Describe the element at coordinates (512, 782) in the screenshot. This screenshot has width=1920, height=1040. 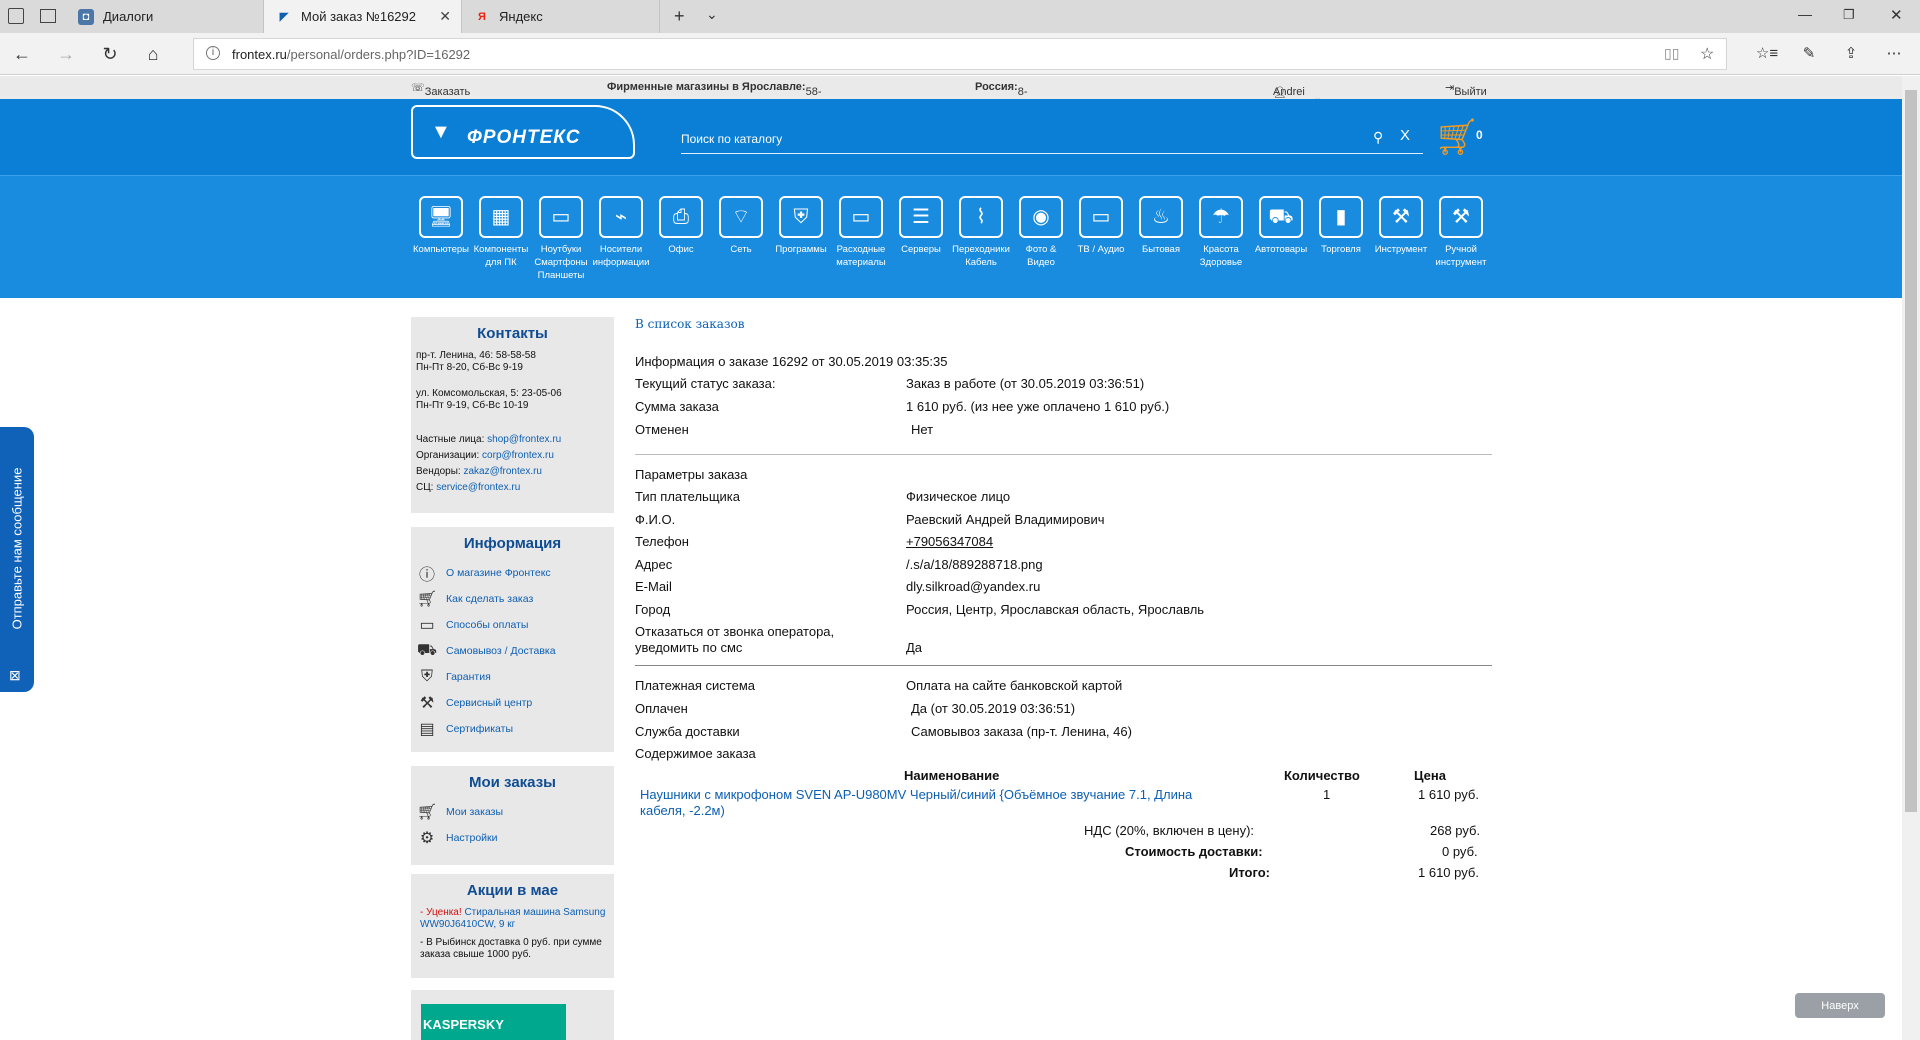
I see `my-orders-title: Мои заказы` at that location.